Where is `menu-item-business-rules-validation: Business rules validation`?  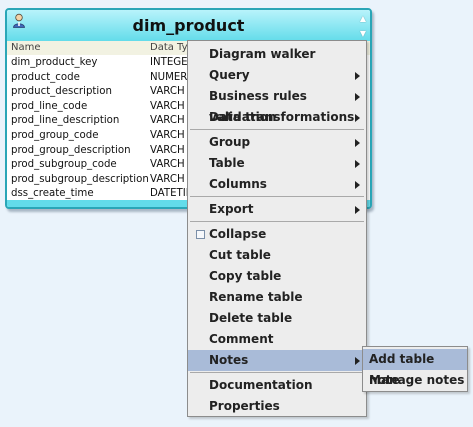
menu-item-business-rules-validation: Business rules validation is located at coordinates (277, 105).